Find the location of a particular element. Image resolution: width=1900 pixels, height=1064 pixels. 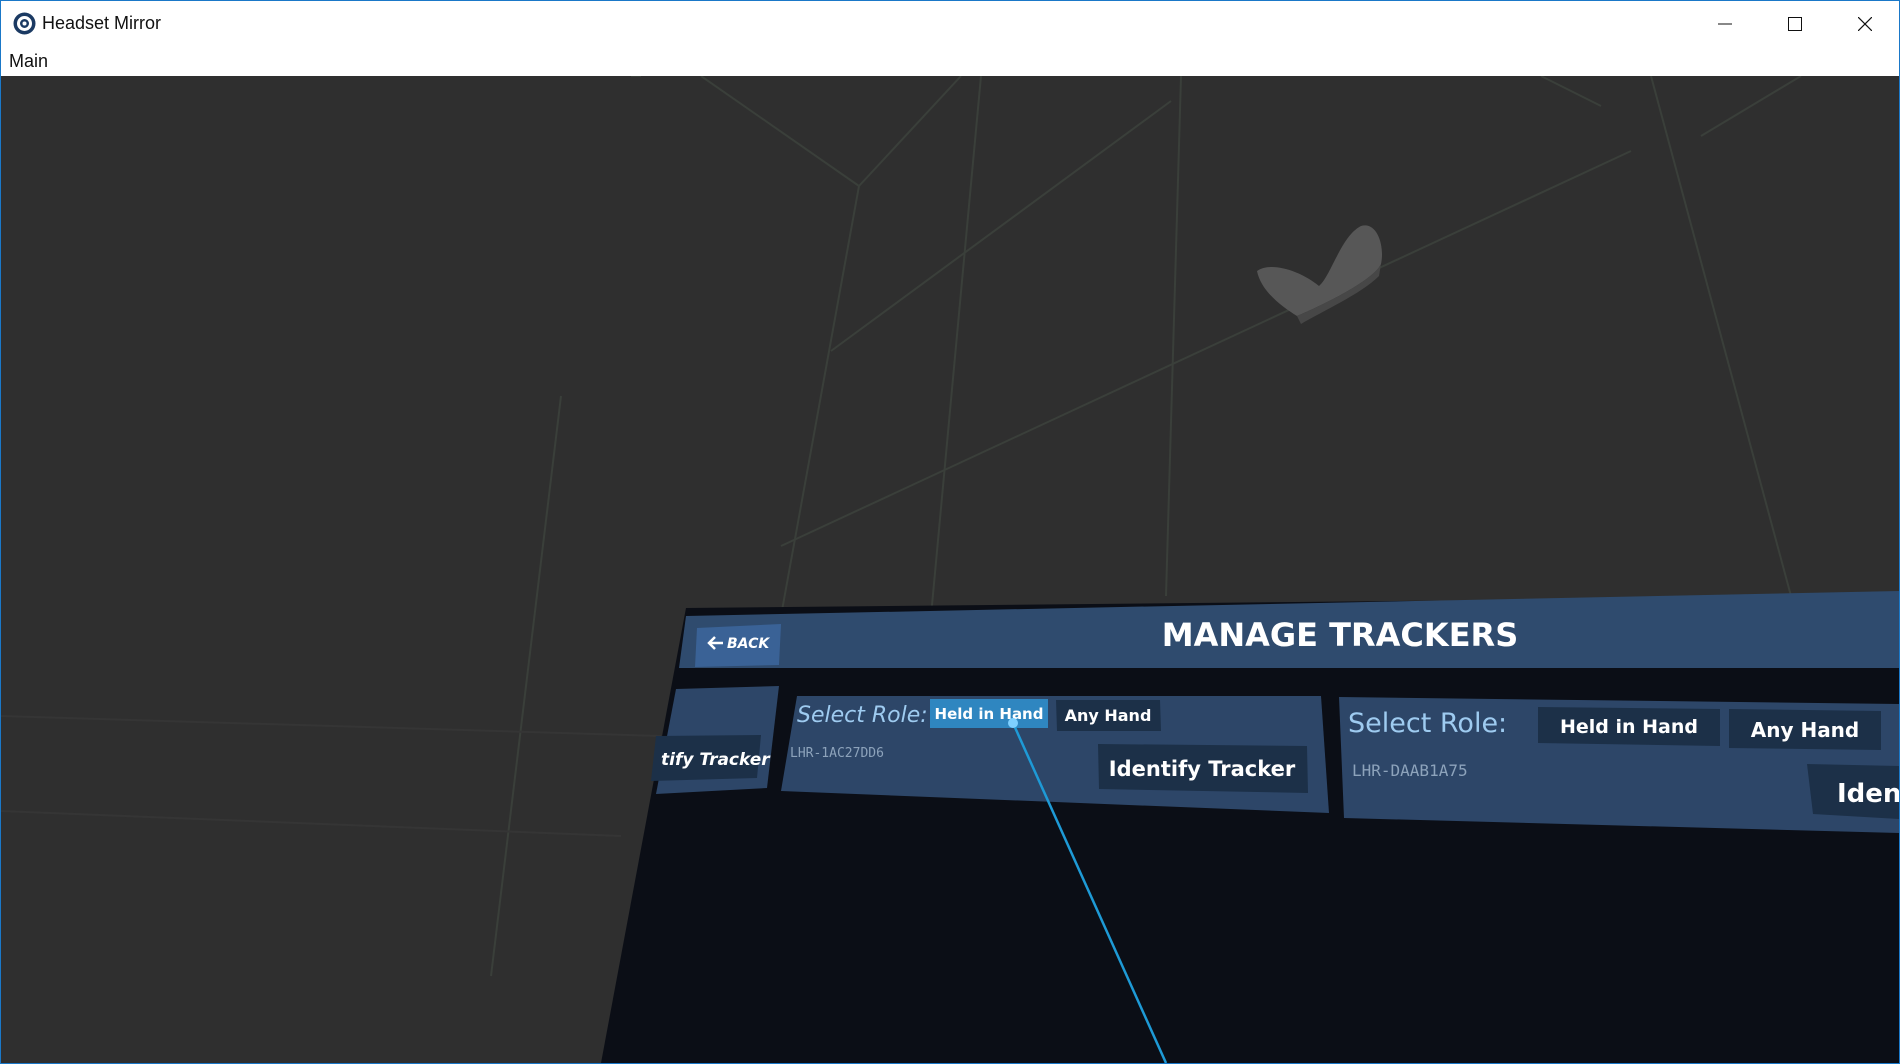

menu-bar: Main is located at coordinates (950, 61).